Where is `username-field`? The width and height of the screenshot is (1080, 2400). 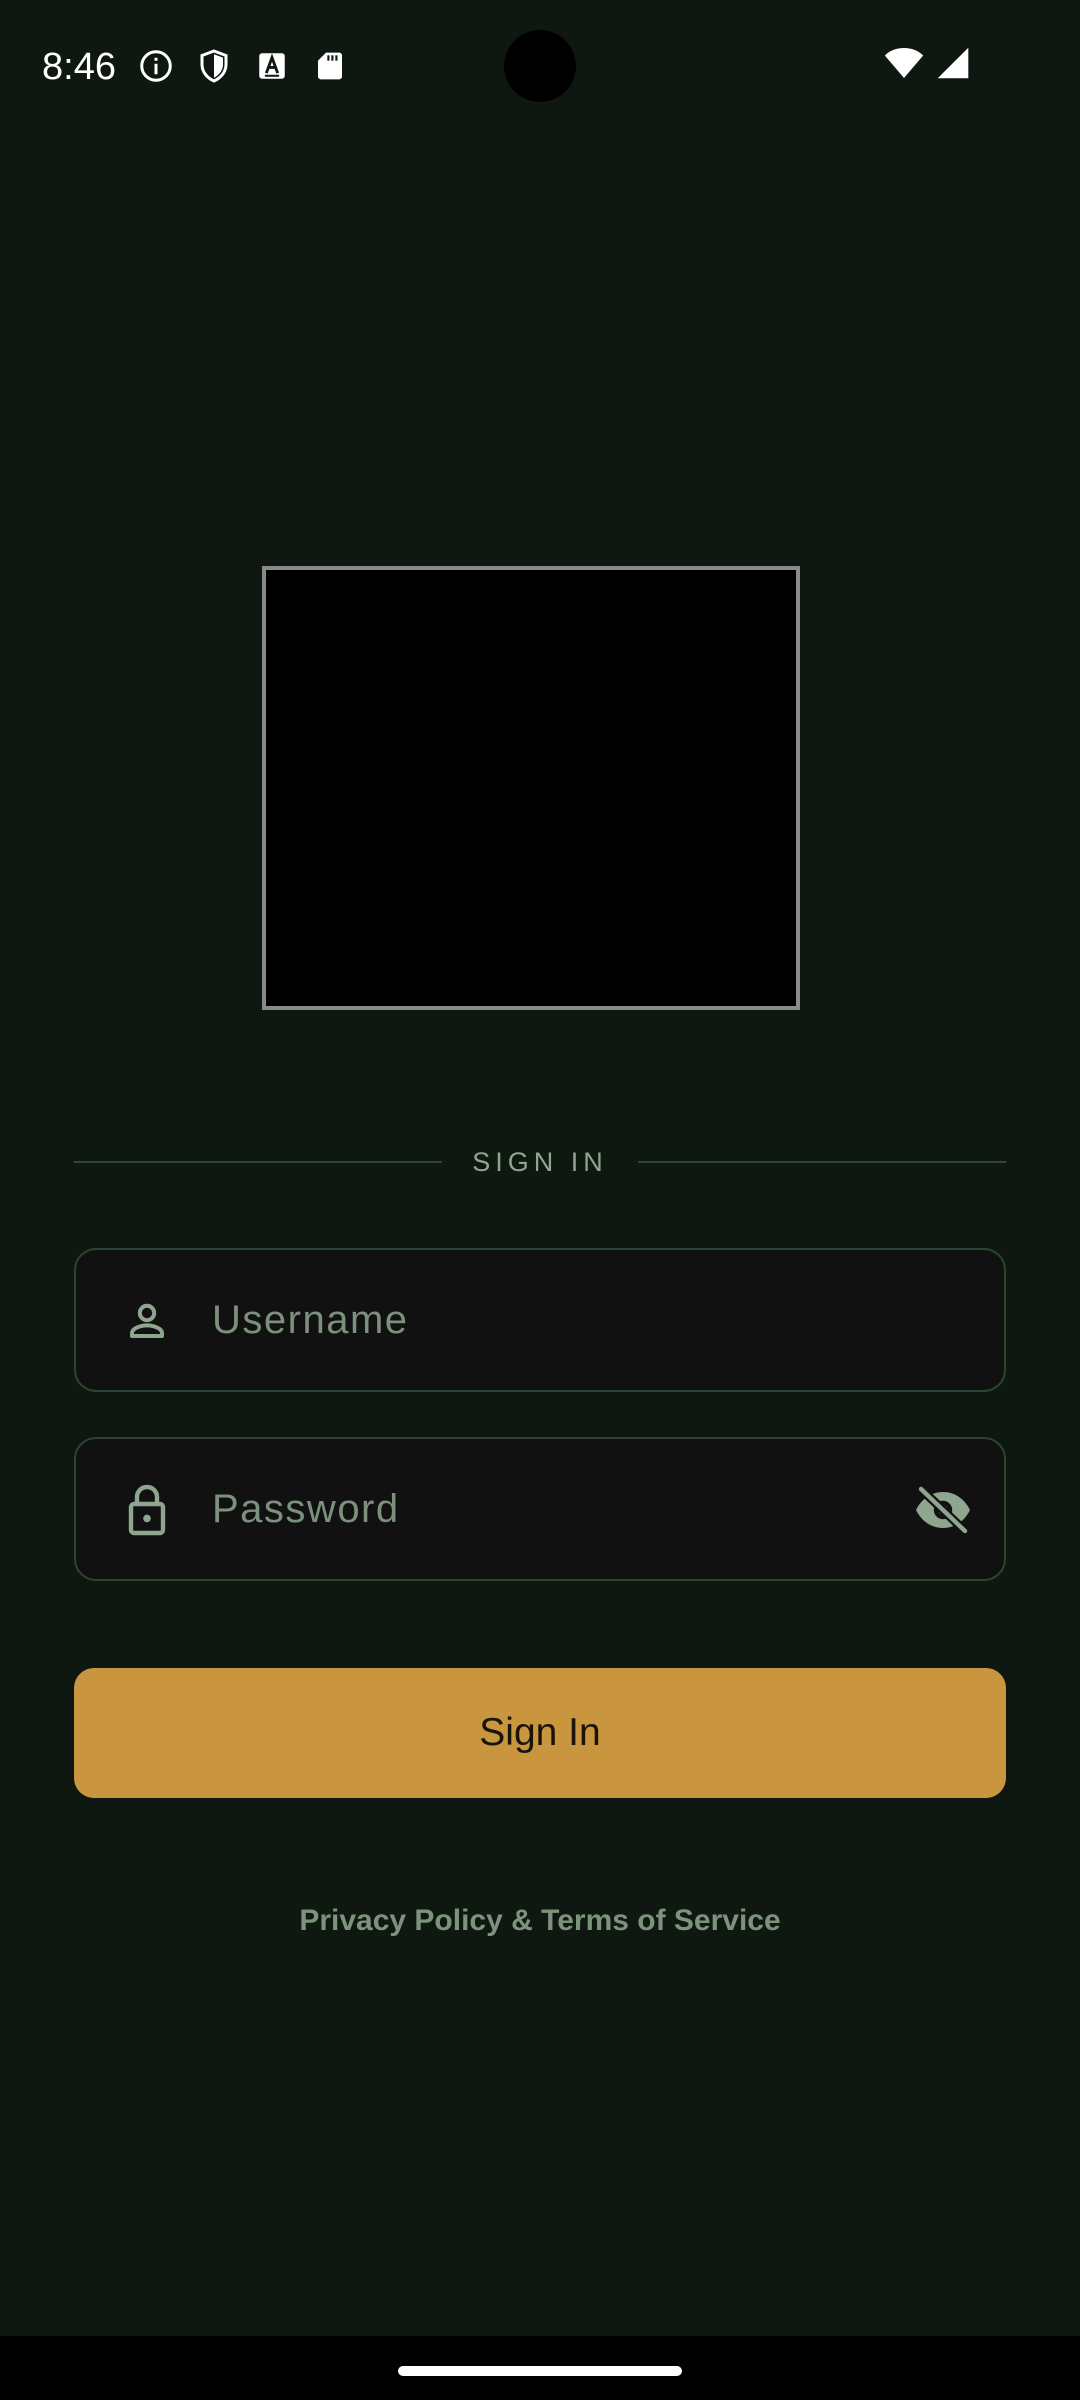 username-field is located at coordinates (540, 1320).